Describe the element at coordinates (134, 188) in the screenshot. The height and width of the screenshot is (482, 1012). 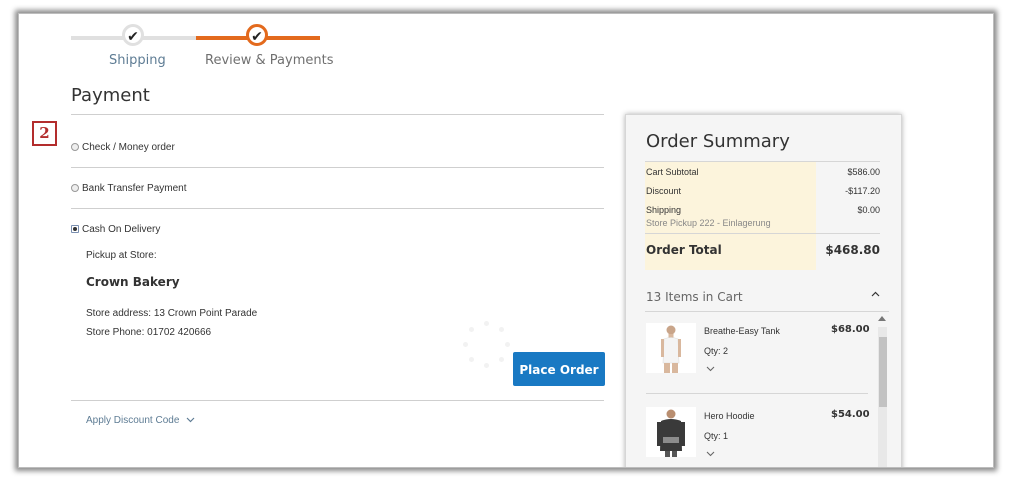
I see `payment-method-label: Bank Transfer Payment` at that location.